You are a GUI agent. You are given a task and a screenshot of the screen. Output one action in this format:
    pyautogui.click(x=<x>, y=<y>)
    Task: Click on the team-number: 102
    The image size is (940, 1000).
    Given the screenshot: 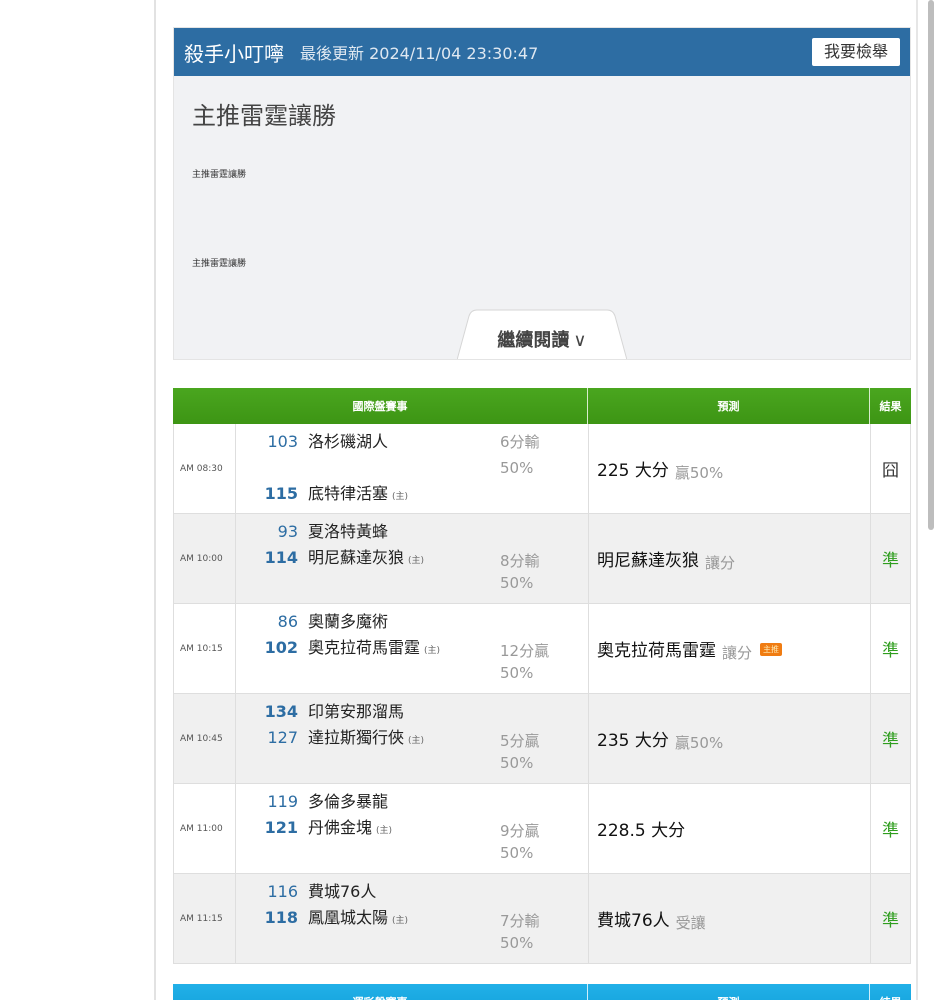 What is the action you would take?
    pyautogui.click(x=281, y=647)
    